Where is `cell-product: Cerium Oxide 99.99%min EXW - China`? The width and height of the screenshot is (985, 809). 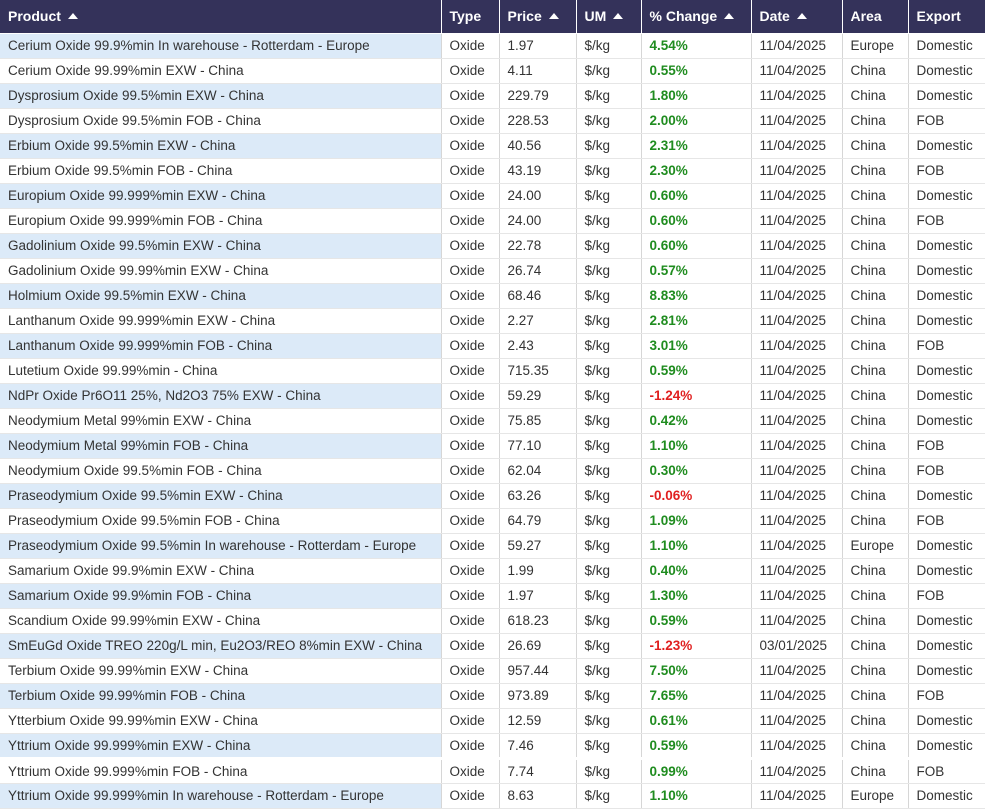 cell-product: Cerium Oxide 99.99%min EXW - China is located at coordinates (221, 71).